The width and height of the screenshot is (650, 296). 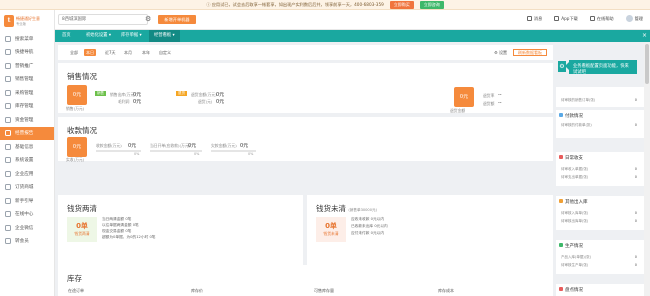 I want to click on config-tip-popup: ⚙ 业务看板配置页面功能，快来试试吧, so click(x=597, y=67).